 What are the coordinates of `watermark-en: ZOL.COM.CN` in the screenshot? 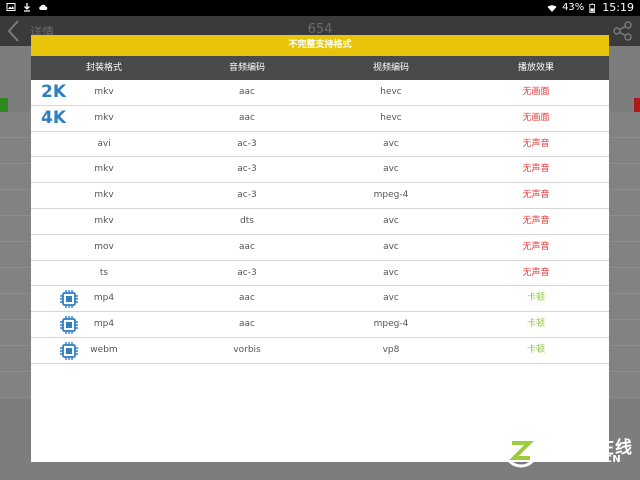 It's located at (583, 459).